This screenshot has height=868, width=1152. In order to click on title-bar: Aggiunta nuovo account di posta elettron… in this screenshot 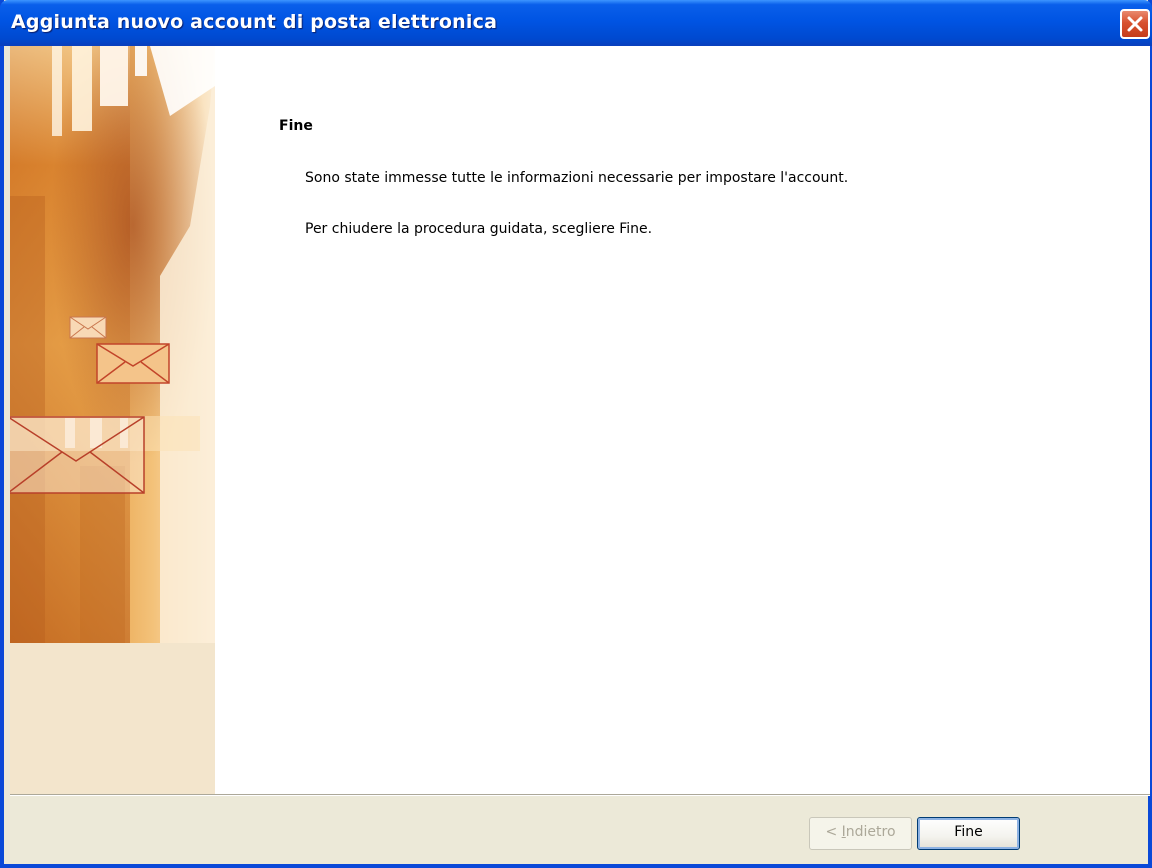, I will do `click(576, 23)`.